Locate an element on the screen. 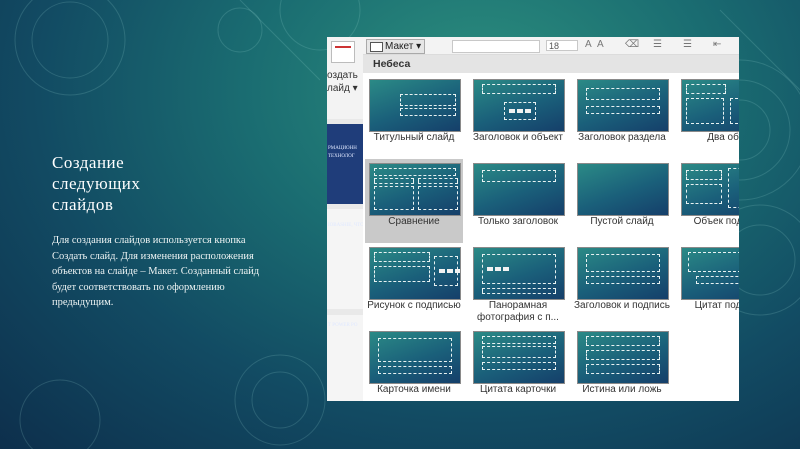 Image resolution: width=800 pixels, height=449 pixels. layout-button: Макет ▾ is located at coordinates (396, 46).